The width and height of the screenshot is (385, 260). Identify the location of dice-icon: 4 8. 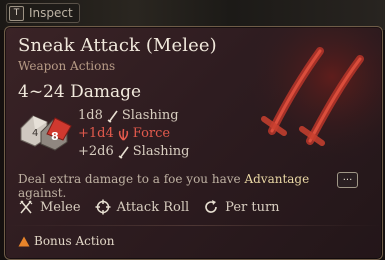
(46, 133).